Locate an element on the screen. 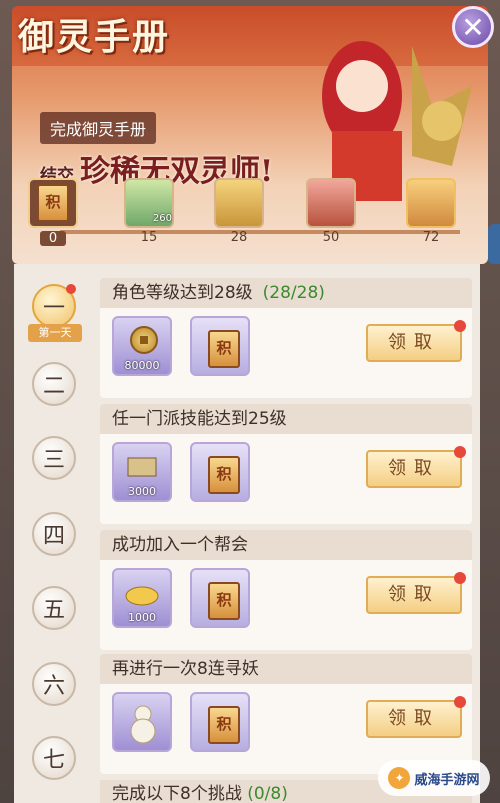 This screenshot has width=500, height=803. day-tab-3: 三 is located at coordinates (54, 458).